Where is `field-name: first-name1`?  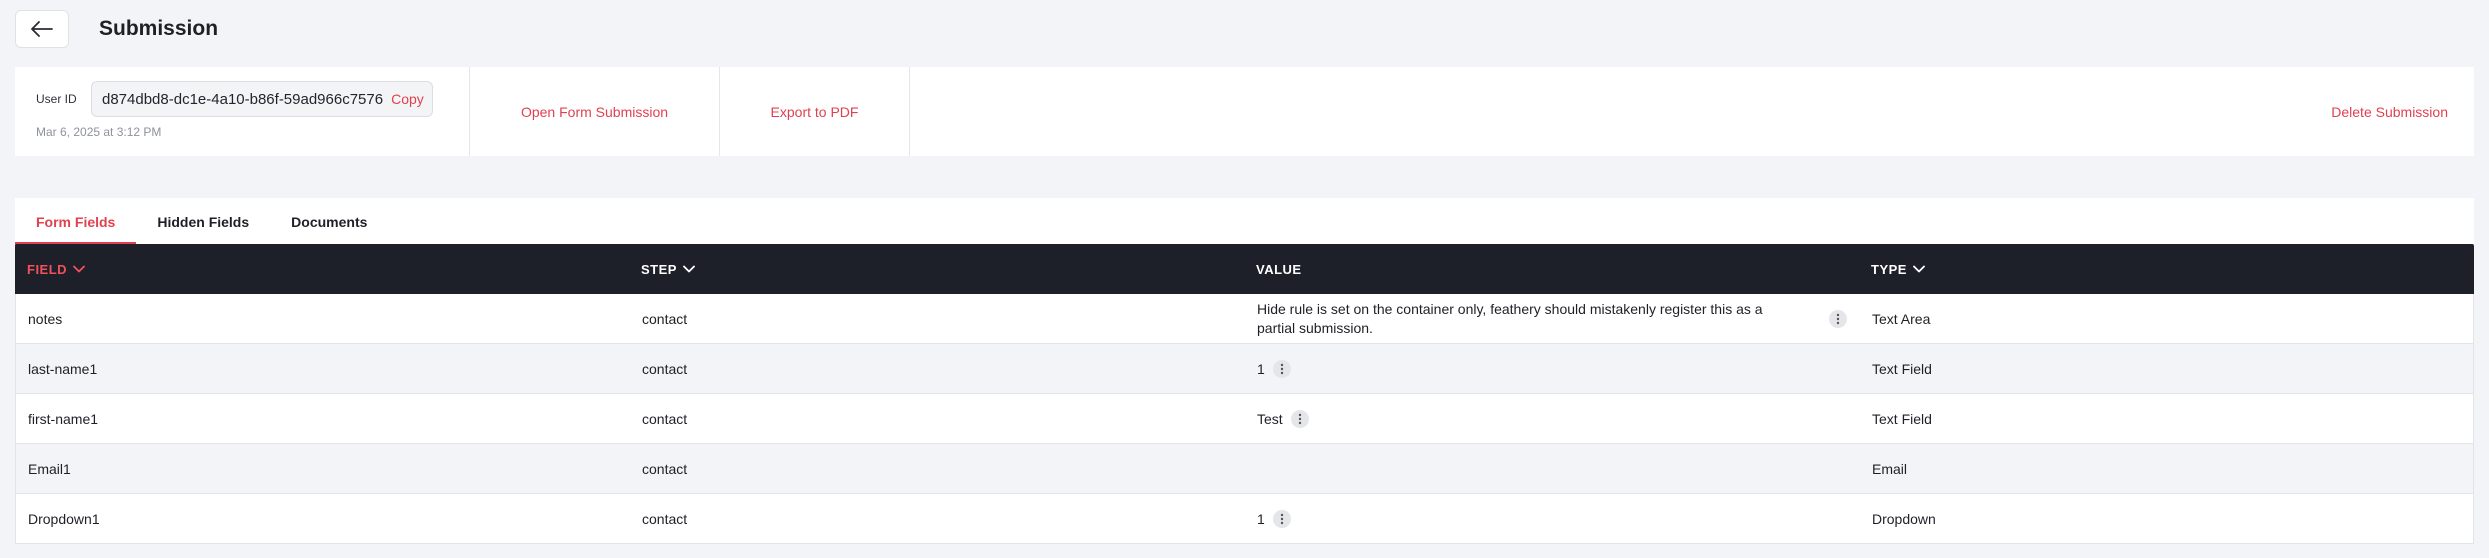
field-name: first-name1 is located at coordinates (63, 419).